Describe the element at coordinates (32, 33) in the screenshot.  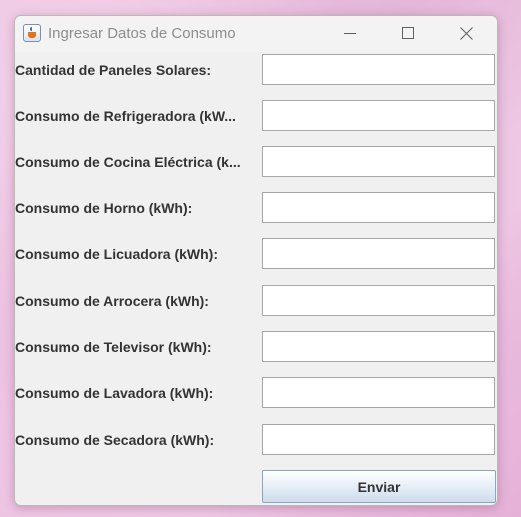
I see `java-app-icon` at that location.